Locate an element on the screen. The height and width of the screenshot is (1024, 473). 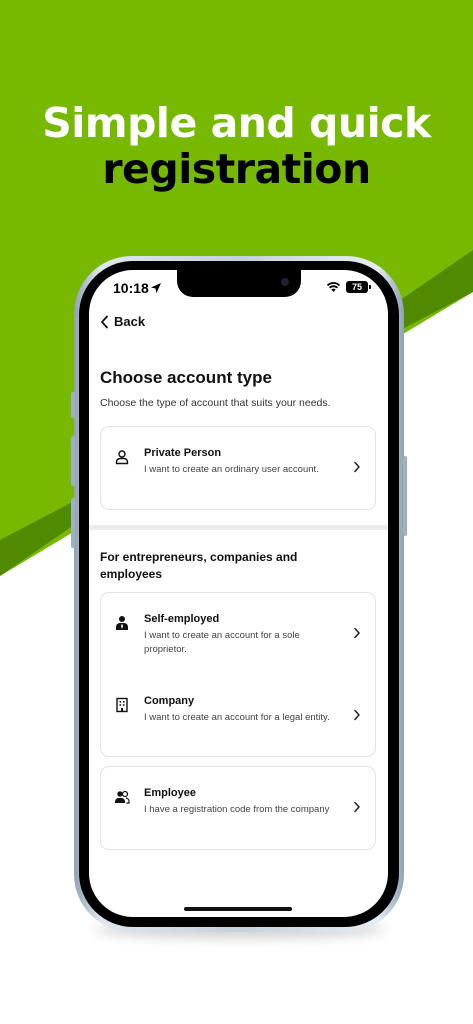
headline: Simple and quick registration is located at coordinates (236, 146).